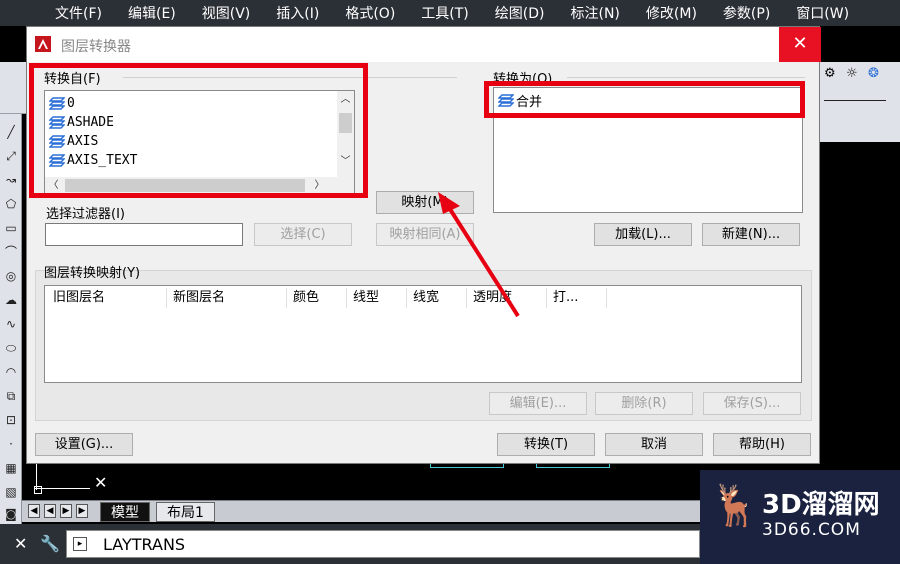 This screenshot has height=564, width=900. I want to click on menu-item: 插入(I), so click(297, 13).